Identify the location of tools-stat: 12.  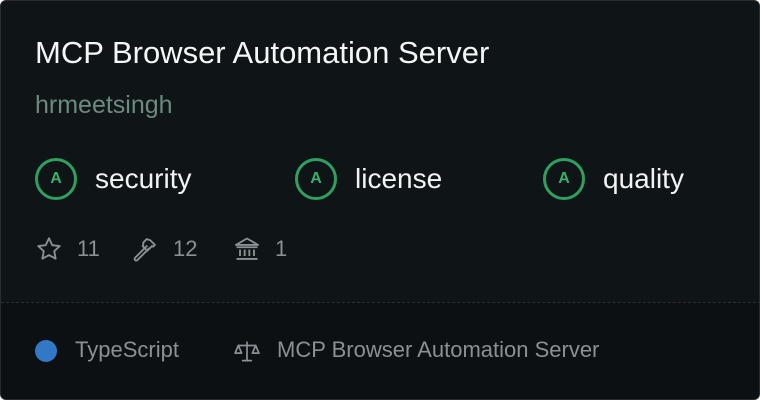
(164, 249).